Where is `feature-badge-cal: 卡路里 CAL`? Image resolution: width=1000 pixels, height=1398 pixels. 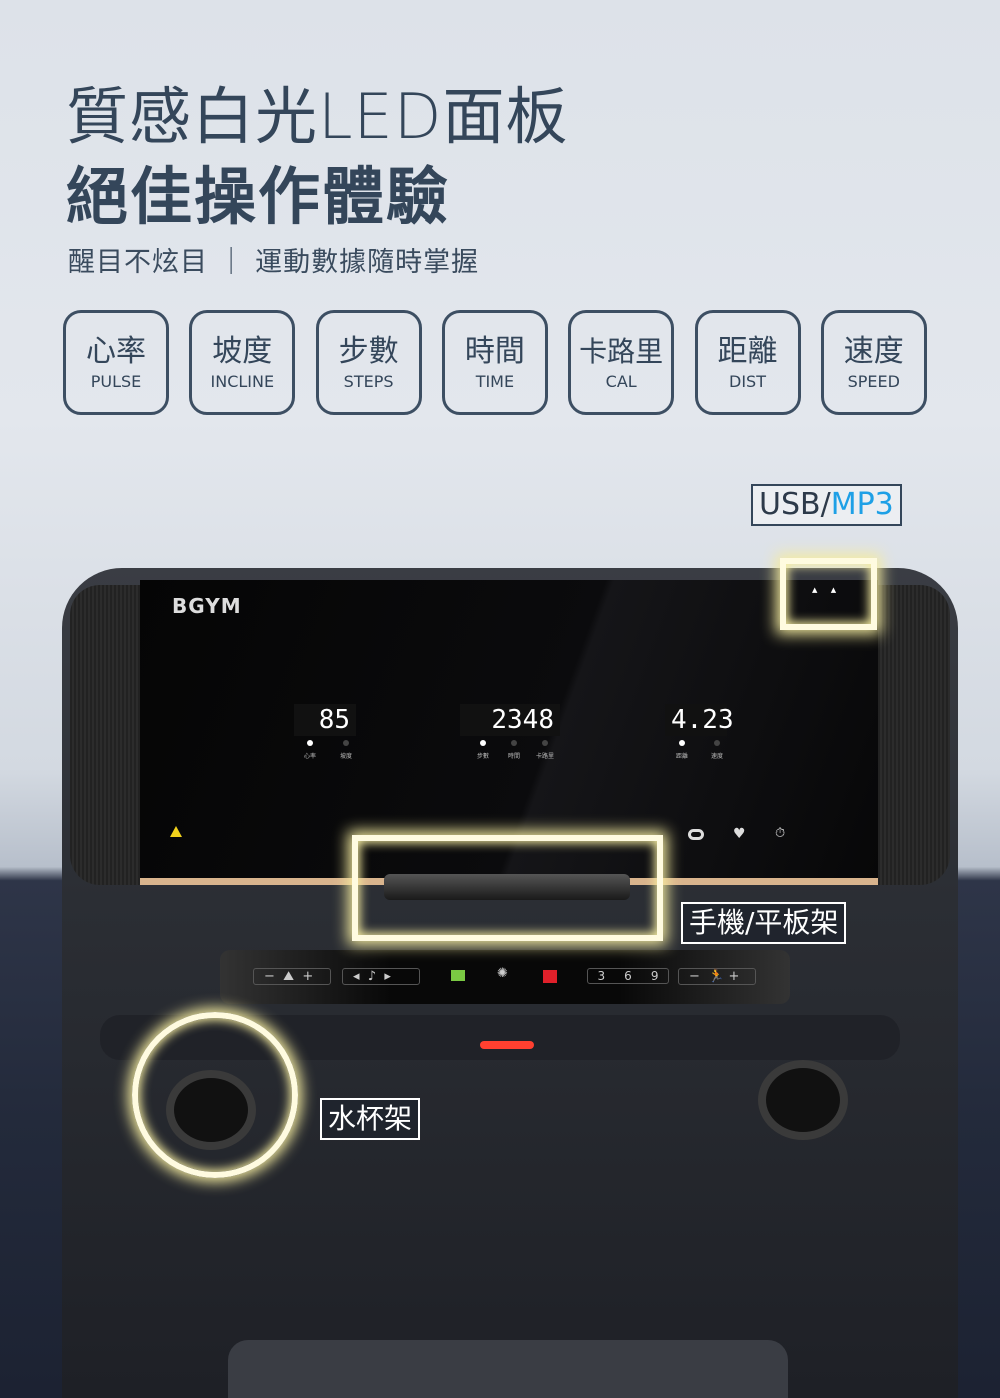
feature-badge-cal: 卡路里 CAL is located at coordinates (621, 362).